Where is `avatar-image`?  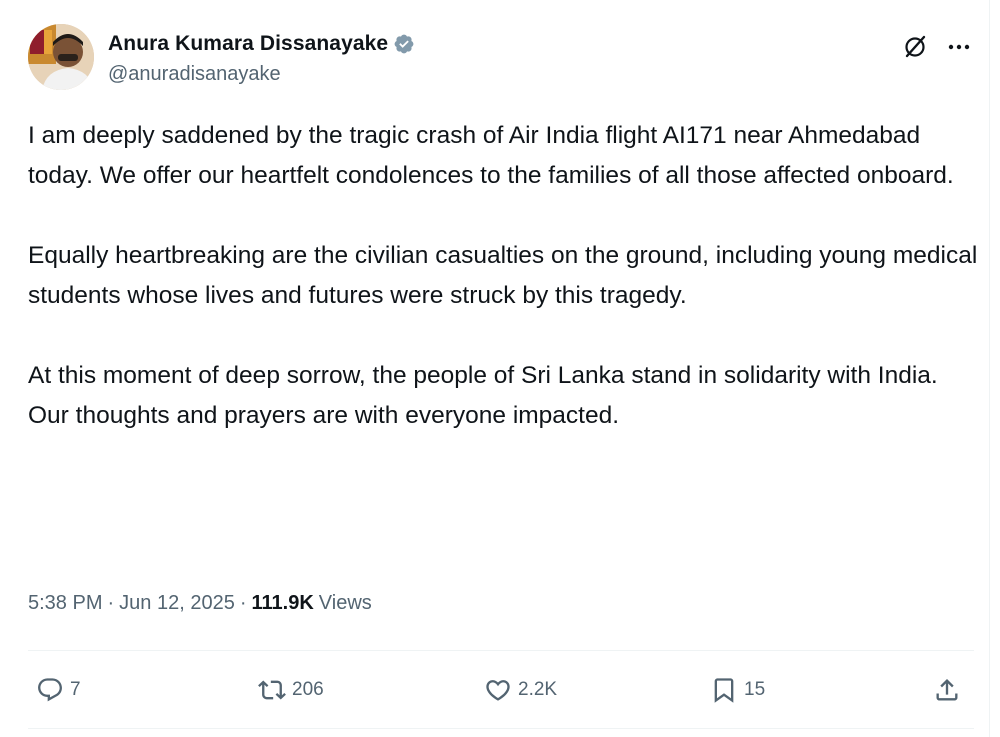 avatar-image is located at coordinates (61, 57).